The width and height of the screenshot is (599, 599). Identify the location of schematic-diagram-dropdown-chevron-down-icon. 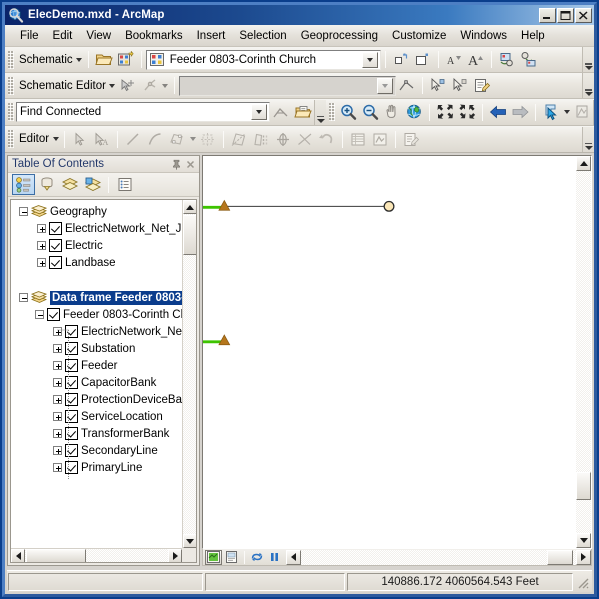
(369, 59).